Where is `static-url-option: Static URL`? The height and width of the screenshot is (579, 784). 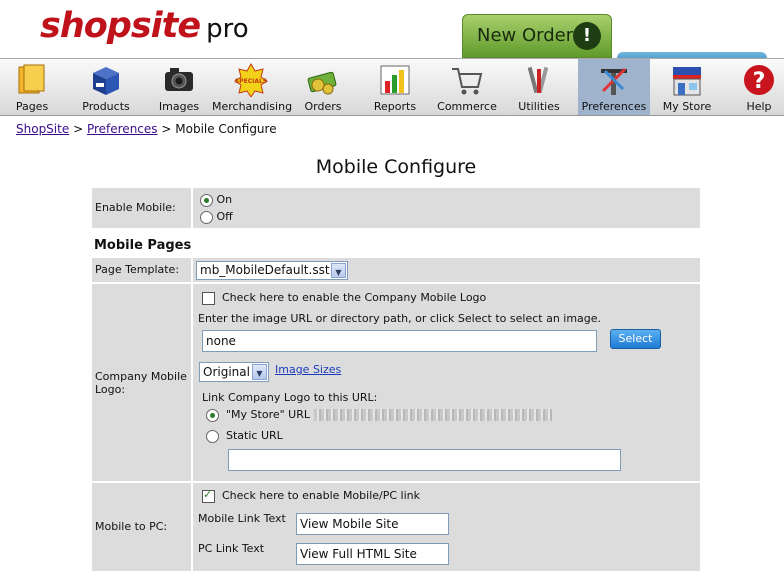 static-url-option: Static URL is located at coordinates (244, 436).